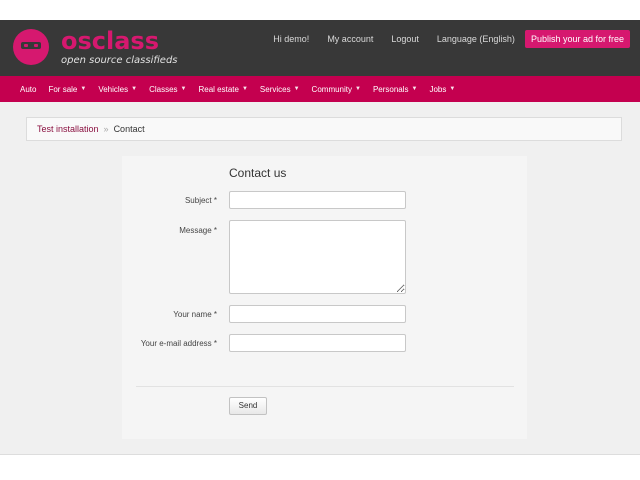 This screenshot has height=480, width=640. Describe the element at coordinates (200, 200) in the screenshot. I see `subject-label: Subject *` at that location.